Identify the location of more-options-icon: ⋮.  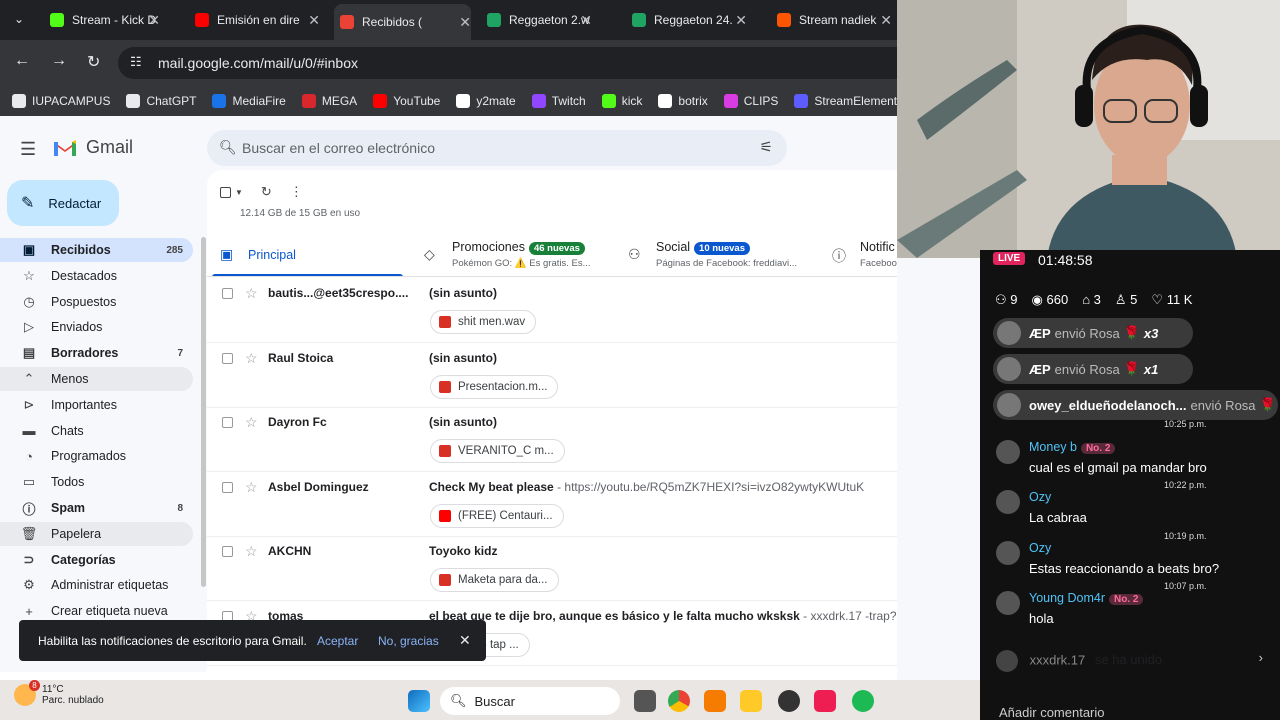
(296, 192).